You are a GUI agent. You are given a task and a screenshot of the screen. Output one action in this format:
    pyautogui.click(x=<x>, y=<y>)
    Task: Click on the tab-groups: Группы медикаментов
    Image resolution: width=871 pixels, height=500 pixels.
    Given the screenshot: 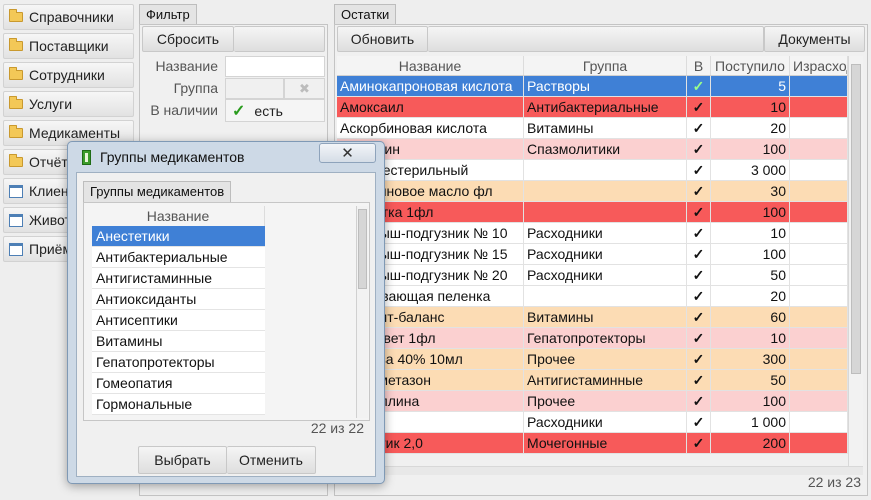 What is the action you would take?
    pyautogui.click(x=157, y=191)
    